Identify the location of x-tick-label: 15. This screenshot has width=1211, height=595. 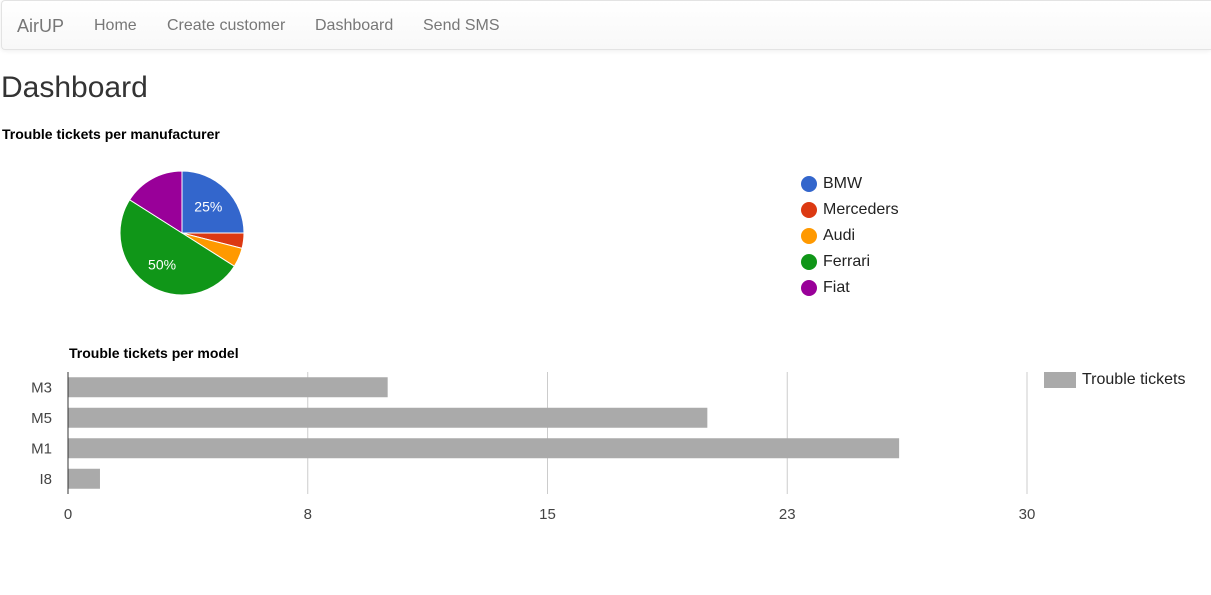
(547, 514).